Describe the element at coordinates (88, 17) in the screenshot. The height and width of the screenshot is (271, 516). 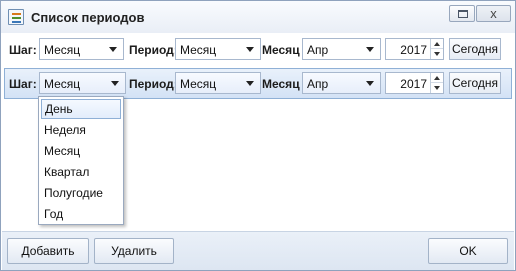
I see `window-title: Список периодов` at that location.